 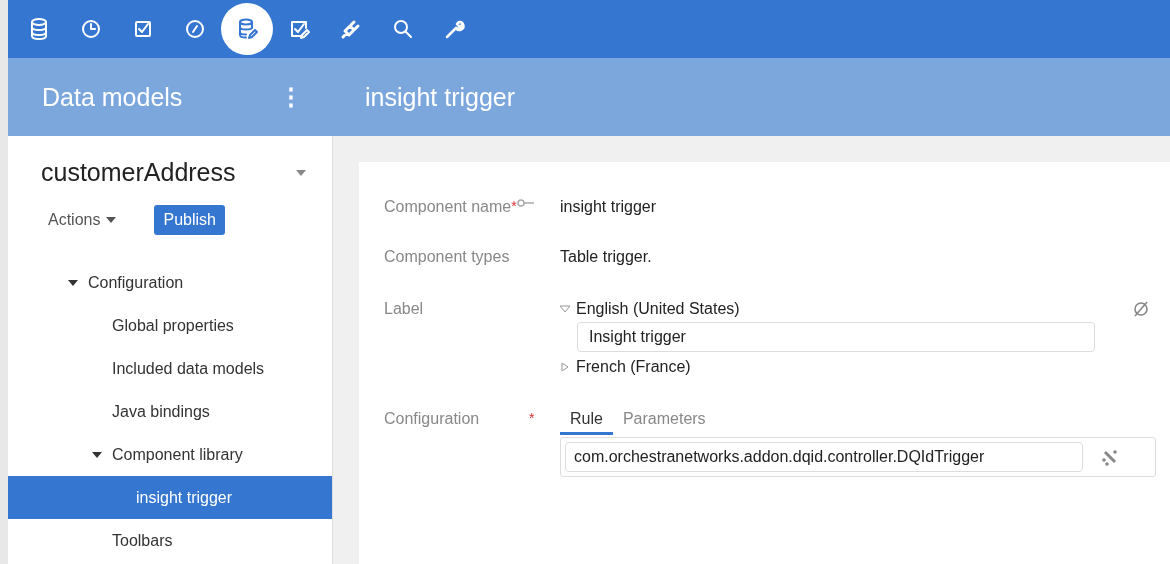 I want to click on tree-item: Global properties, so click(x=170, y=325).